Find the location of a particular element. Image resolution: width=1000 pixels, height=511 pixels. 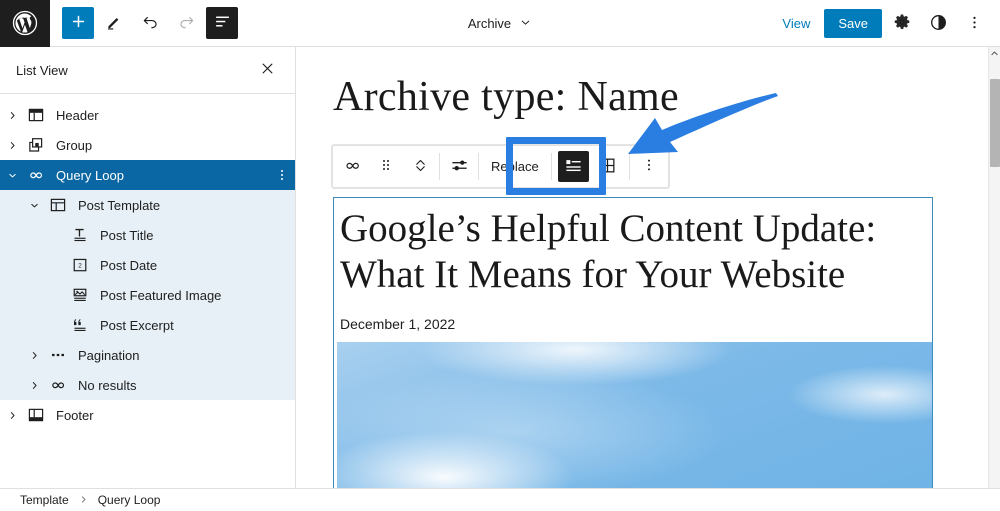

group-block-icon is located at coordinates (36, 145).